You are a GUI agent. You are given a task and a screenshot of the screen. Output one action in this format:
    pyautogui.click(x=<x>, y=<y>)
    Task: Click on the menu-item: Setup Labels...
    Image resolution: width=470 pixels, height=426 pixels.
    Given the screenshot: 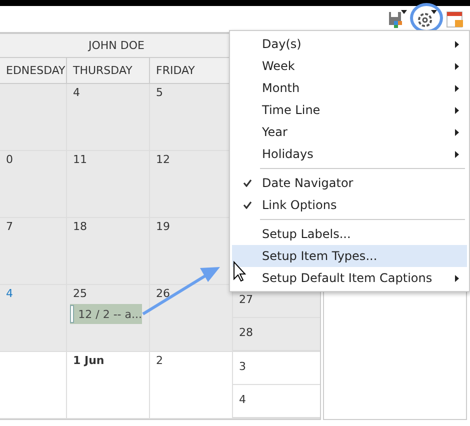 What is the action you would take?
    pyautogui.click(x=349, y=234)
    